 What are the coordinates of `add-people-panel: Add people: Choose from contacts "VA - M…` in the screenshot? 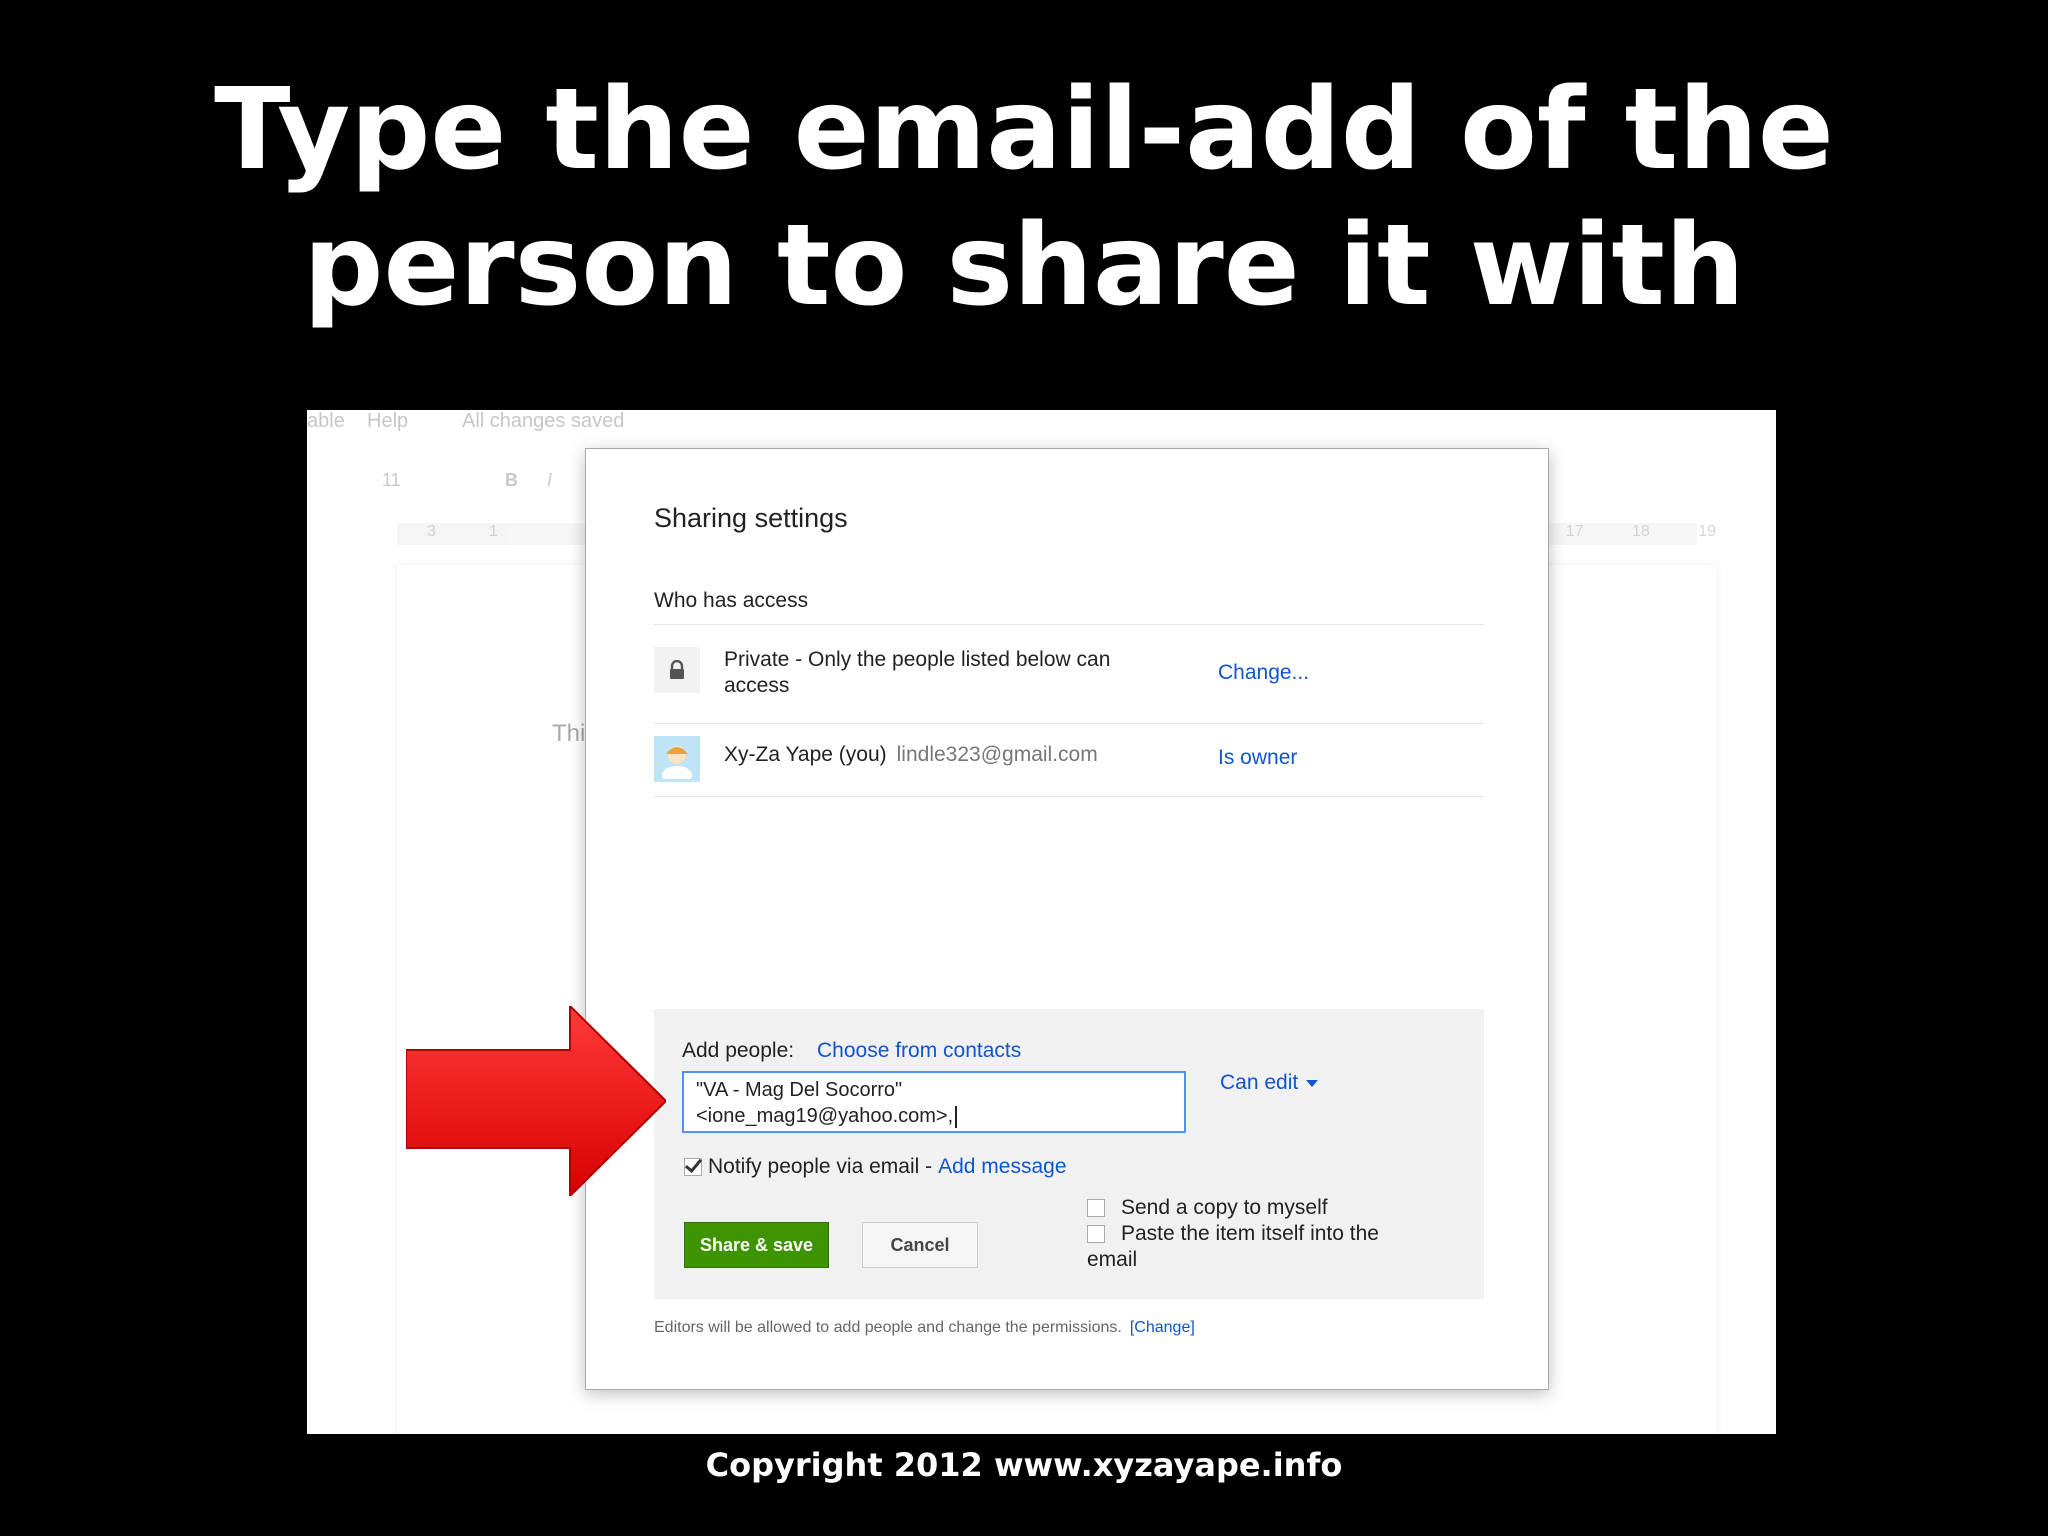 It's located at (1069, 1154).